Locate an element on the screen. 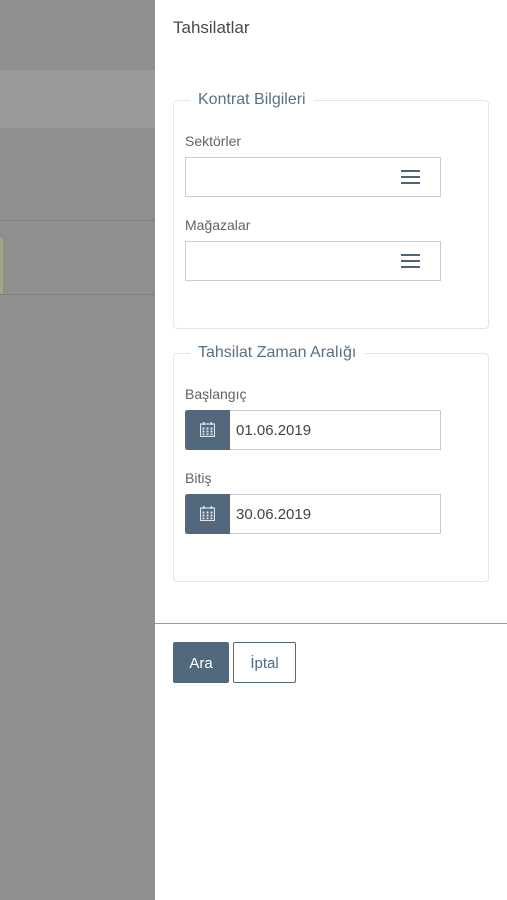 The image size is (507, 900). start-date-calendar-button is located at coordinates (207, 430).